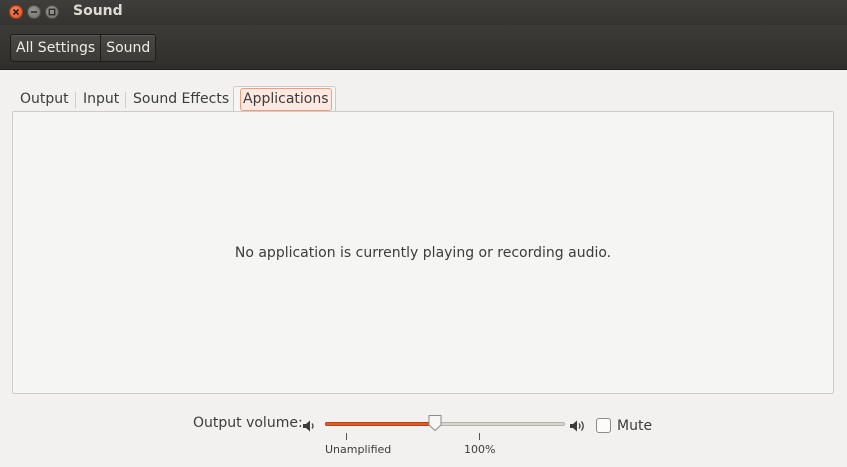 Image resolution: width=847 pixels, height=467 pixels. What do you see at coordinates (603, 425) in the screenshot?
I see `mute-checkbox` at bounding box center [603, 425].